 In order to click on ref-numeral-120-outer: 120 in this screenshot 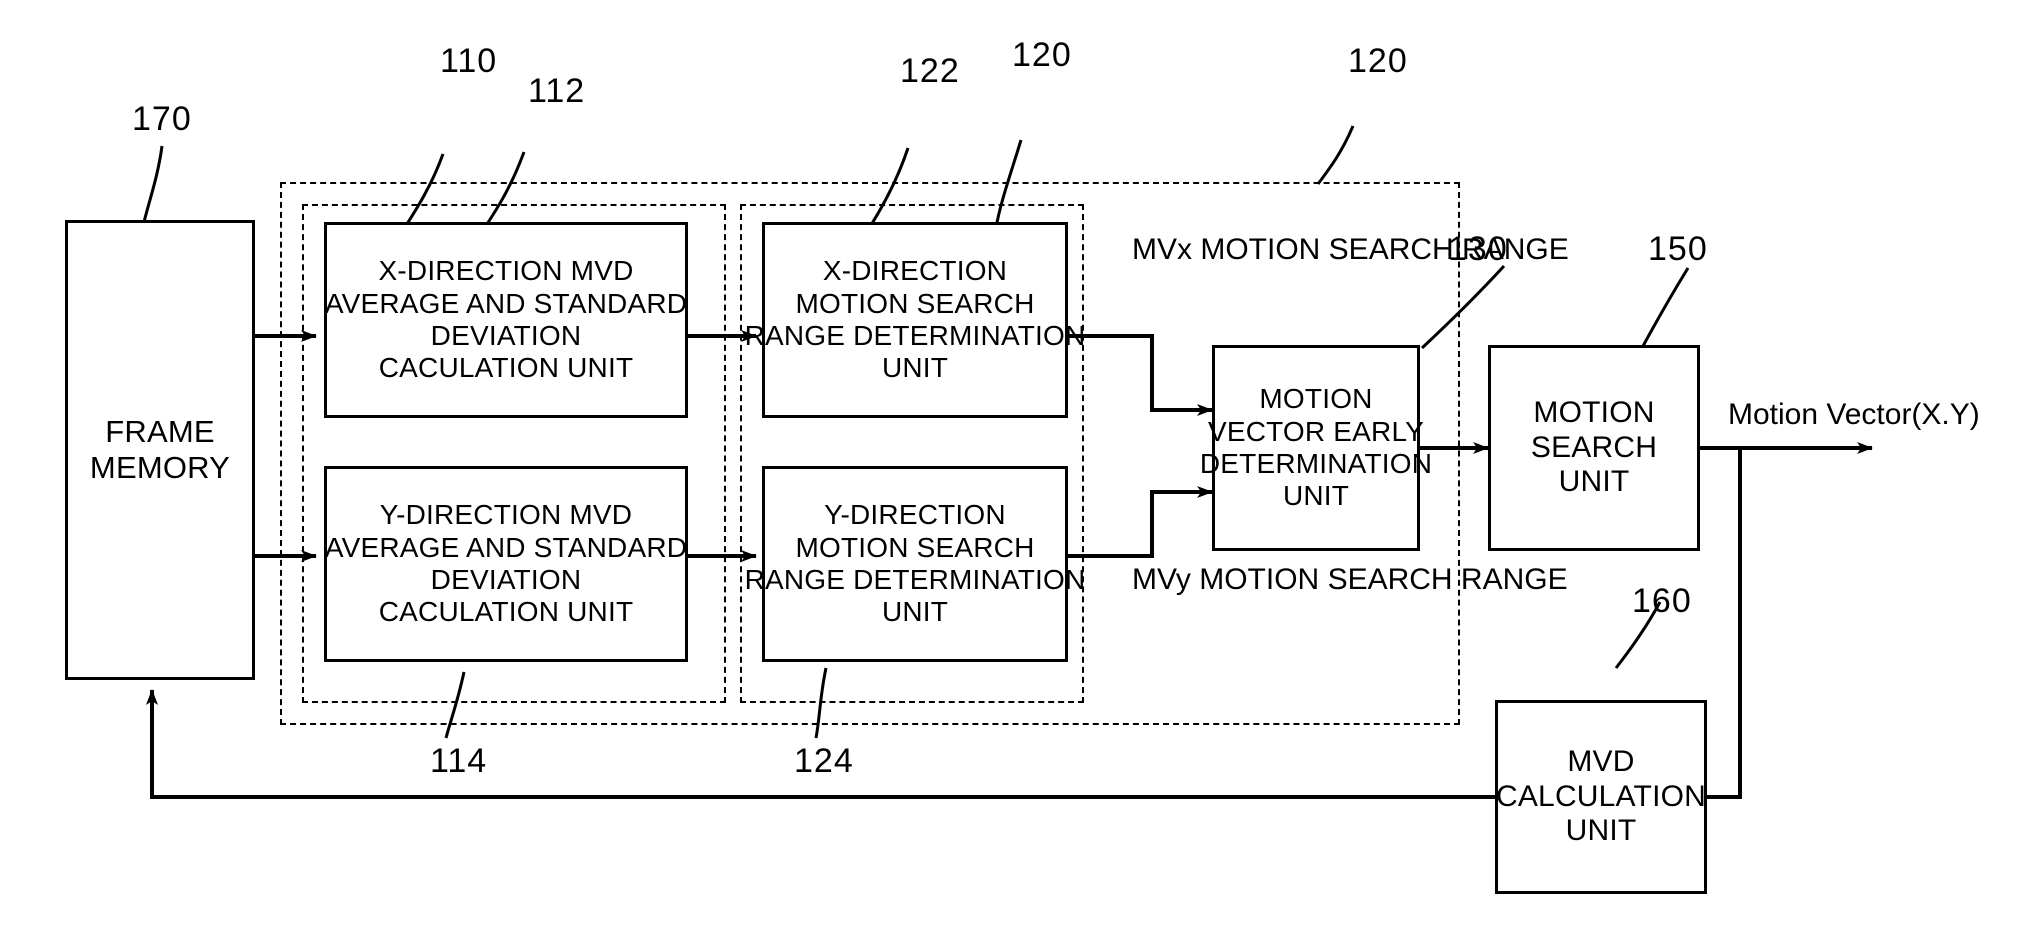, I will do `click(1378, 61)`.